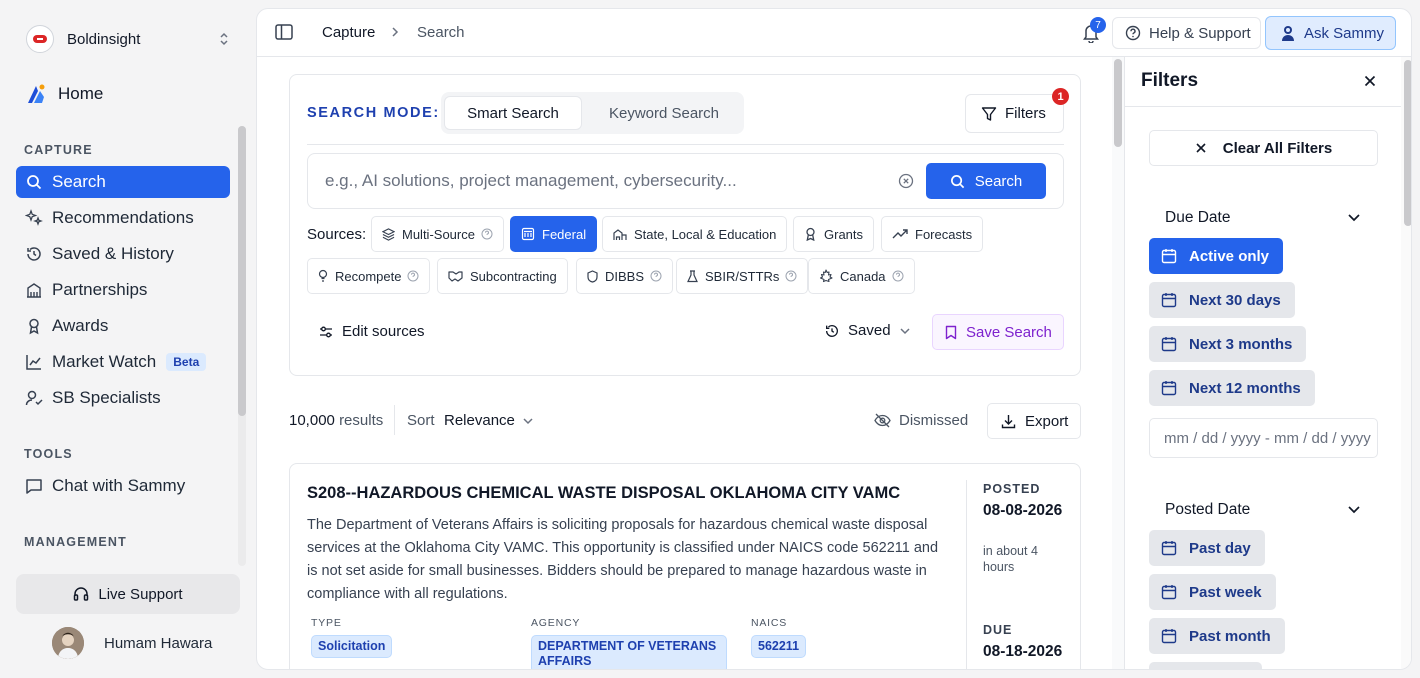 The width and height of the screenshot is (1420, 678). Describe the element at coordinates (100, 289) in the screenshot. I see `sidebar-item-label: Partnerships` at that location.